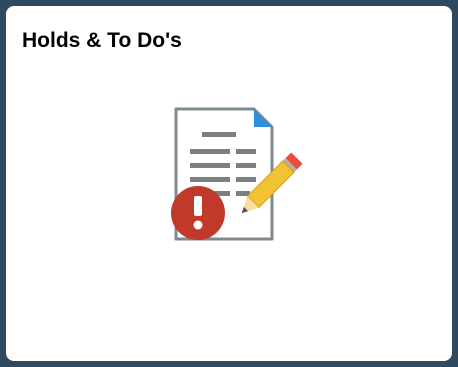 This screenshot has height=367, width=458. Describe the element at coordinates (102, 40) in the screenshot. I see `tile-title: Holds & To Do's` at that location.